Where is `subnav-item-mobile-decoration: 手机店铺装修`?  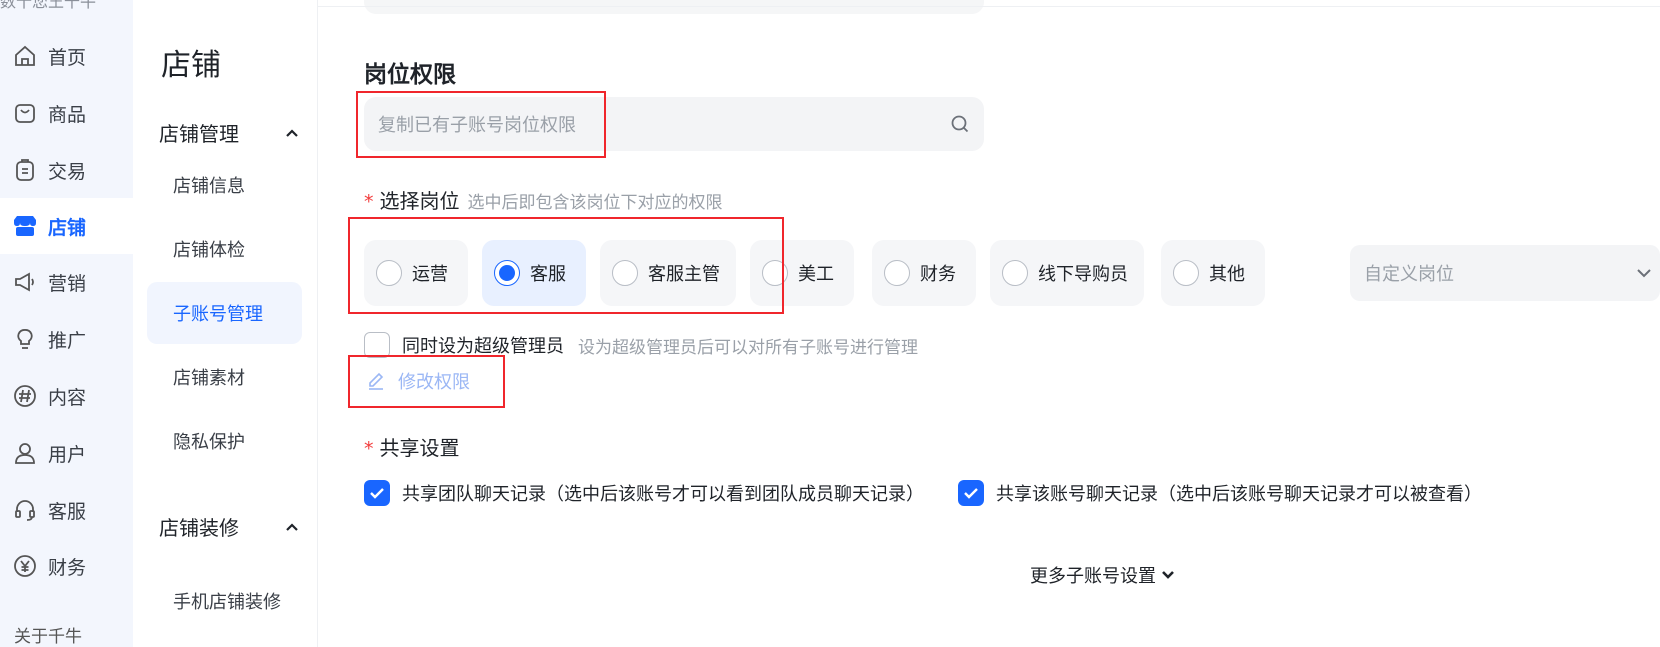 subnav-item-mobile-decoration: 手机店铺装修 is located at coordinates (224, 601).